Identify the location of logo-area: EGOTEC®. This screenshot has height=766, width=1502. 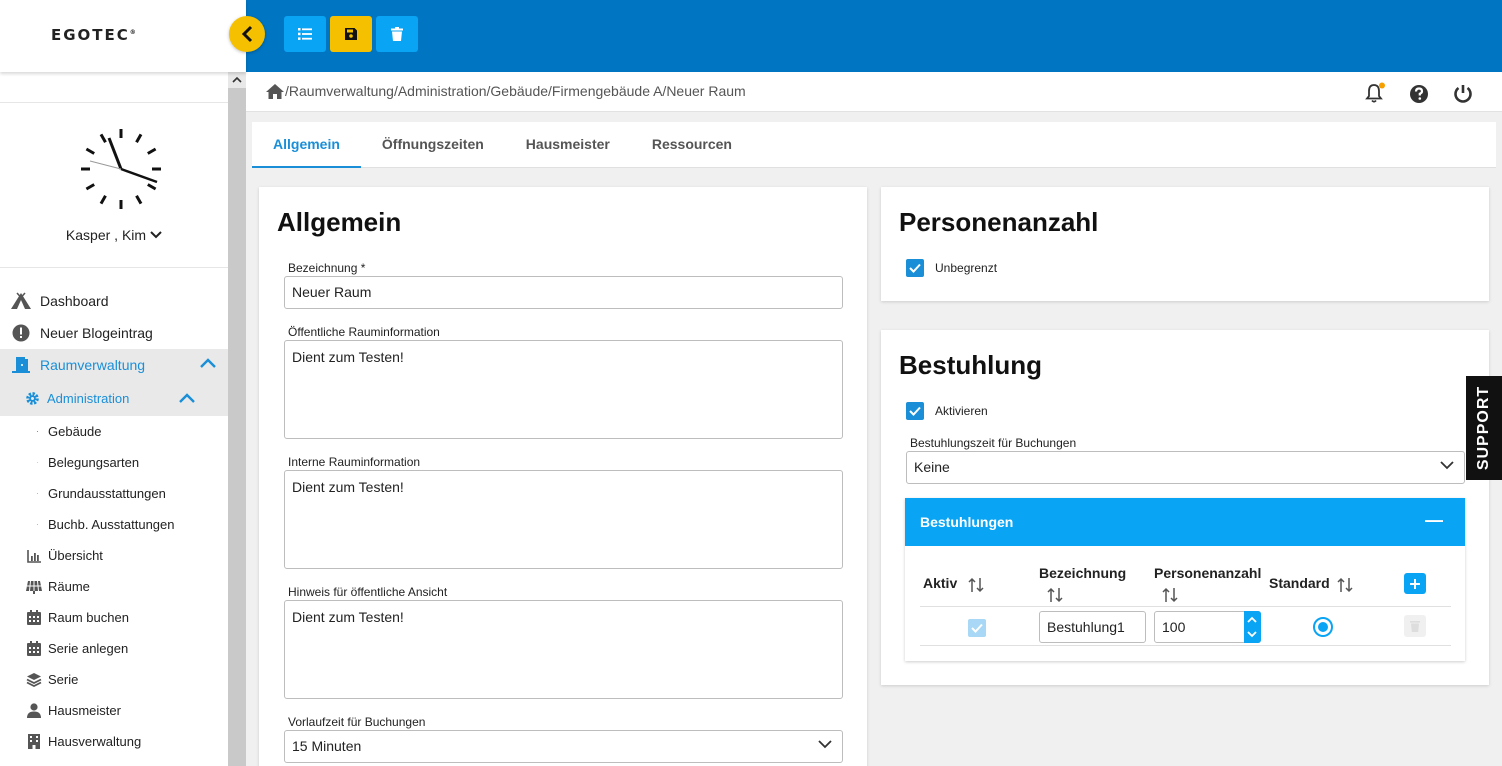
(123, 36).